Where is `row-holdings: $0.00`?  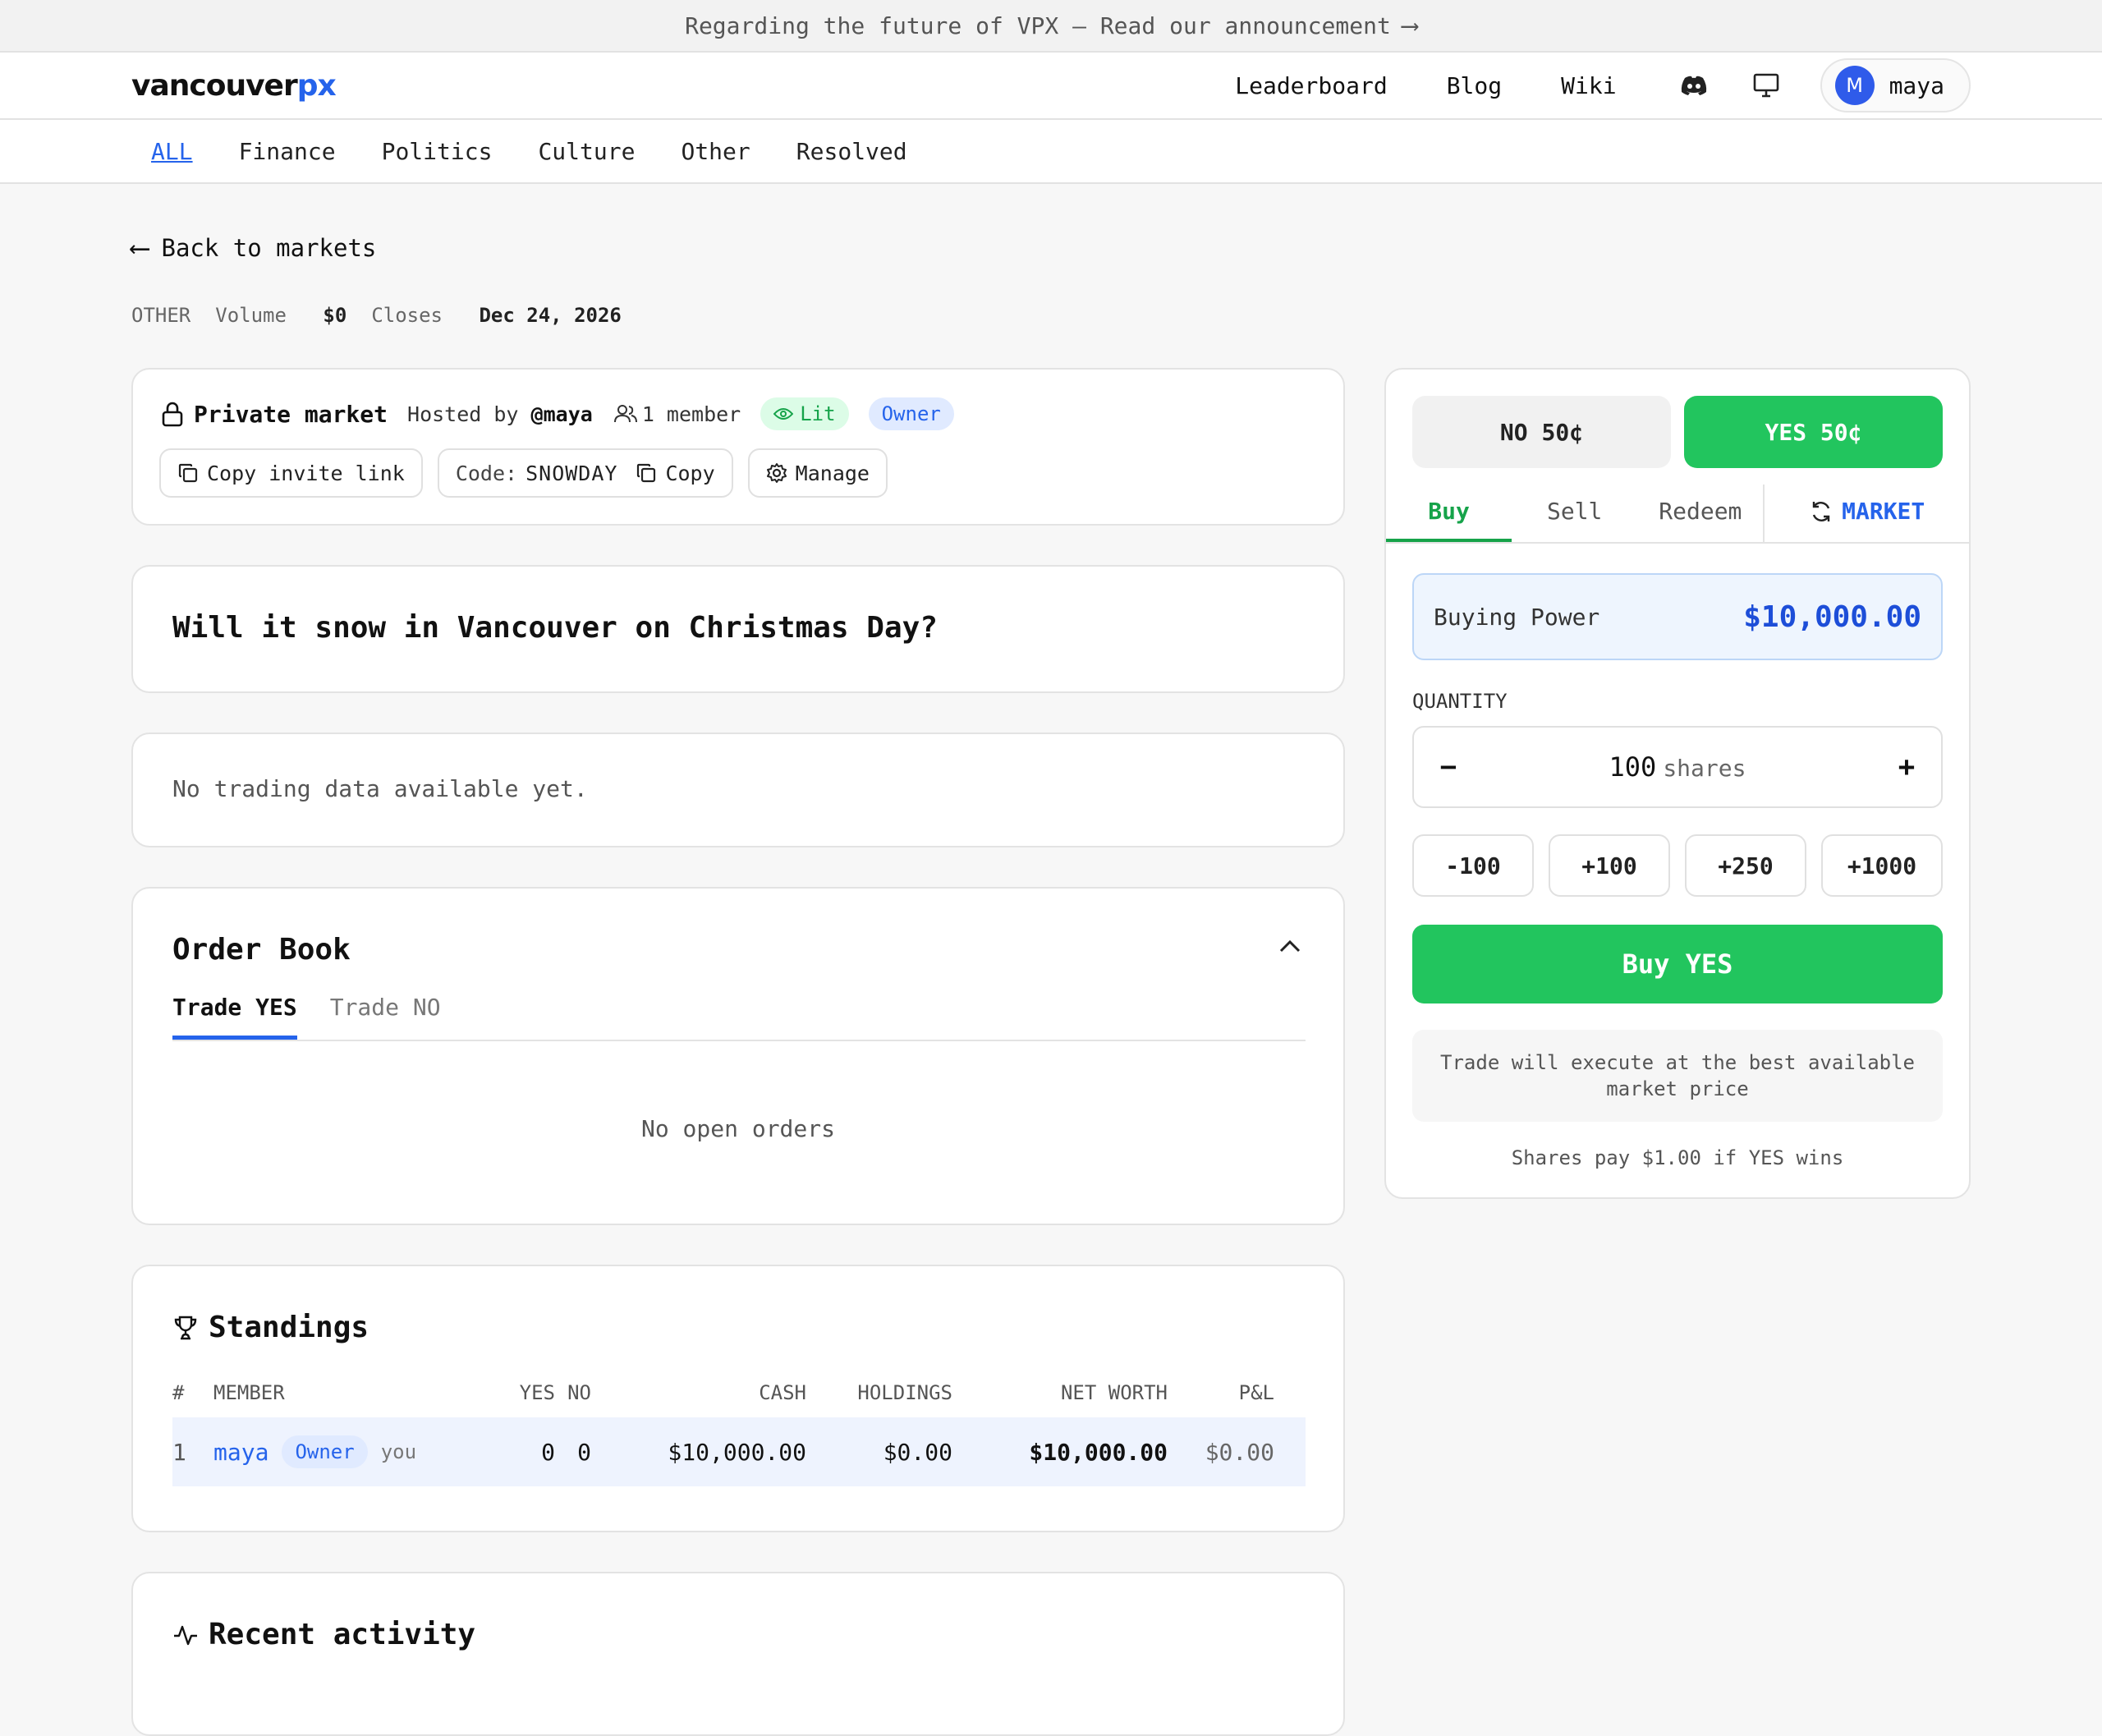 row-holdings: $0.00 is located at coordinates (917, 1452).